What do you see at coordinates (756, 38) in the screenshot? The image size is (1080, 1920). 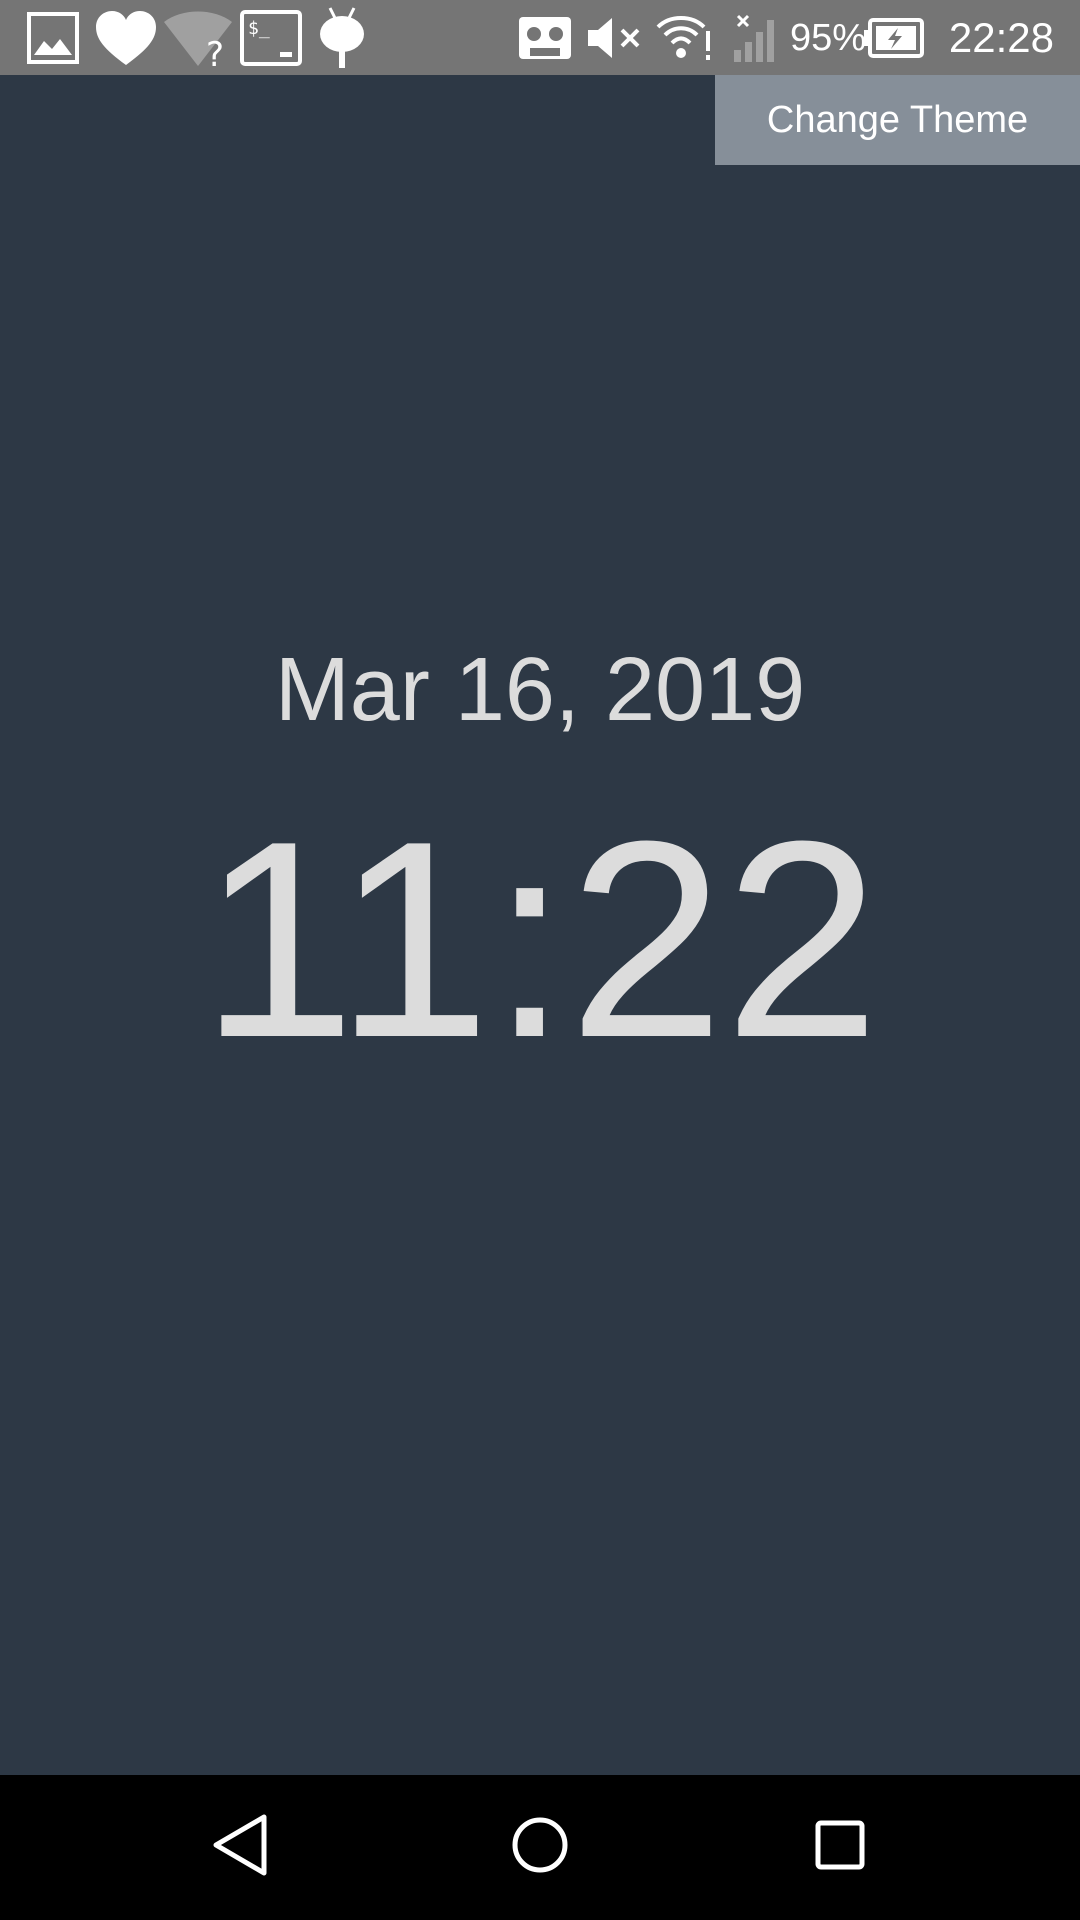 I see `signal-no-sim-icon` at bounding box center [756, 38].